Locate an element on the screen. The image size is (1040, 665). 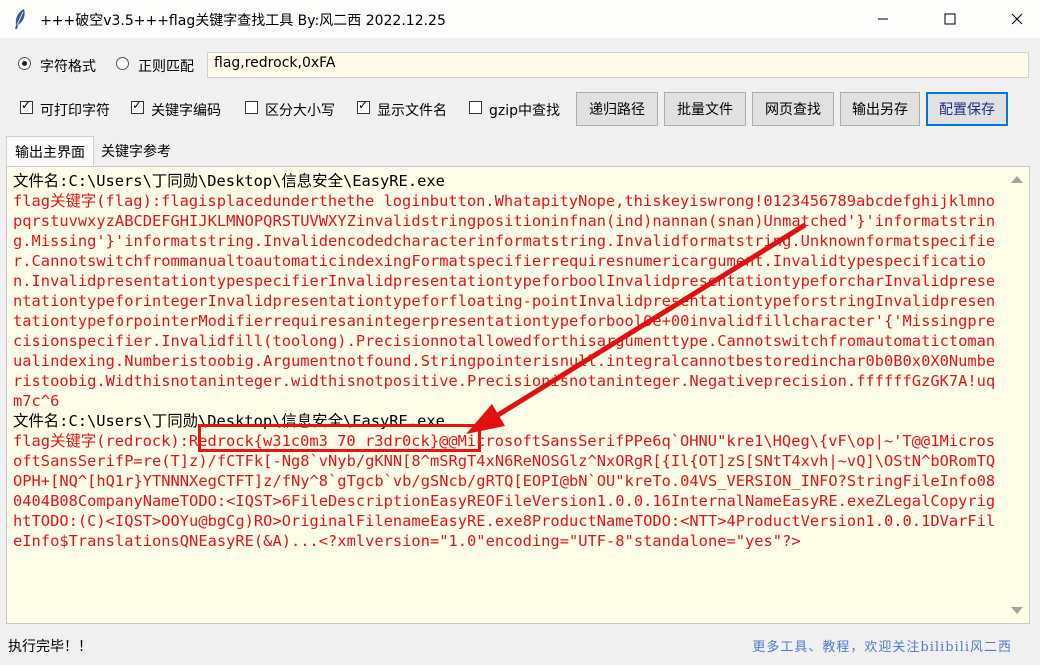
output-filename-1: 文件名:C:\Users\丁同勋\Desktop\信息安全\EasyRE.exe is located at coordinates (229, 181).